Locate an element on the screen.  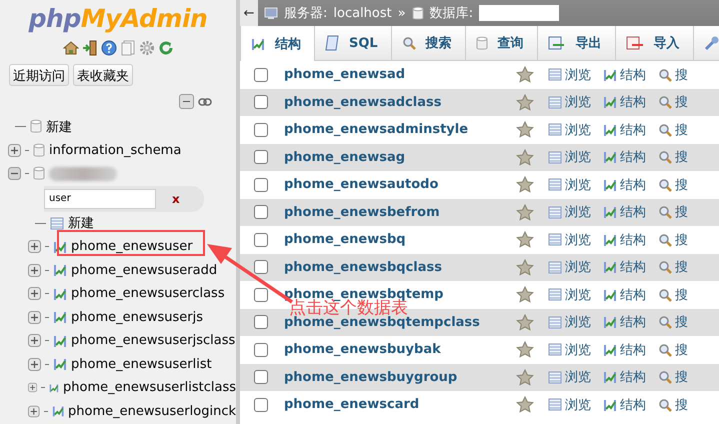
sidebar-button: 表收藏夹 is located at coordinates (103, 75).